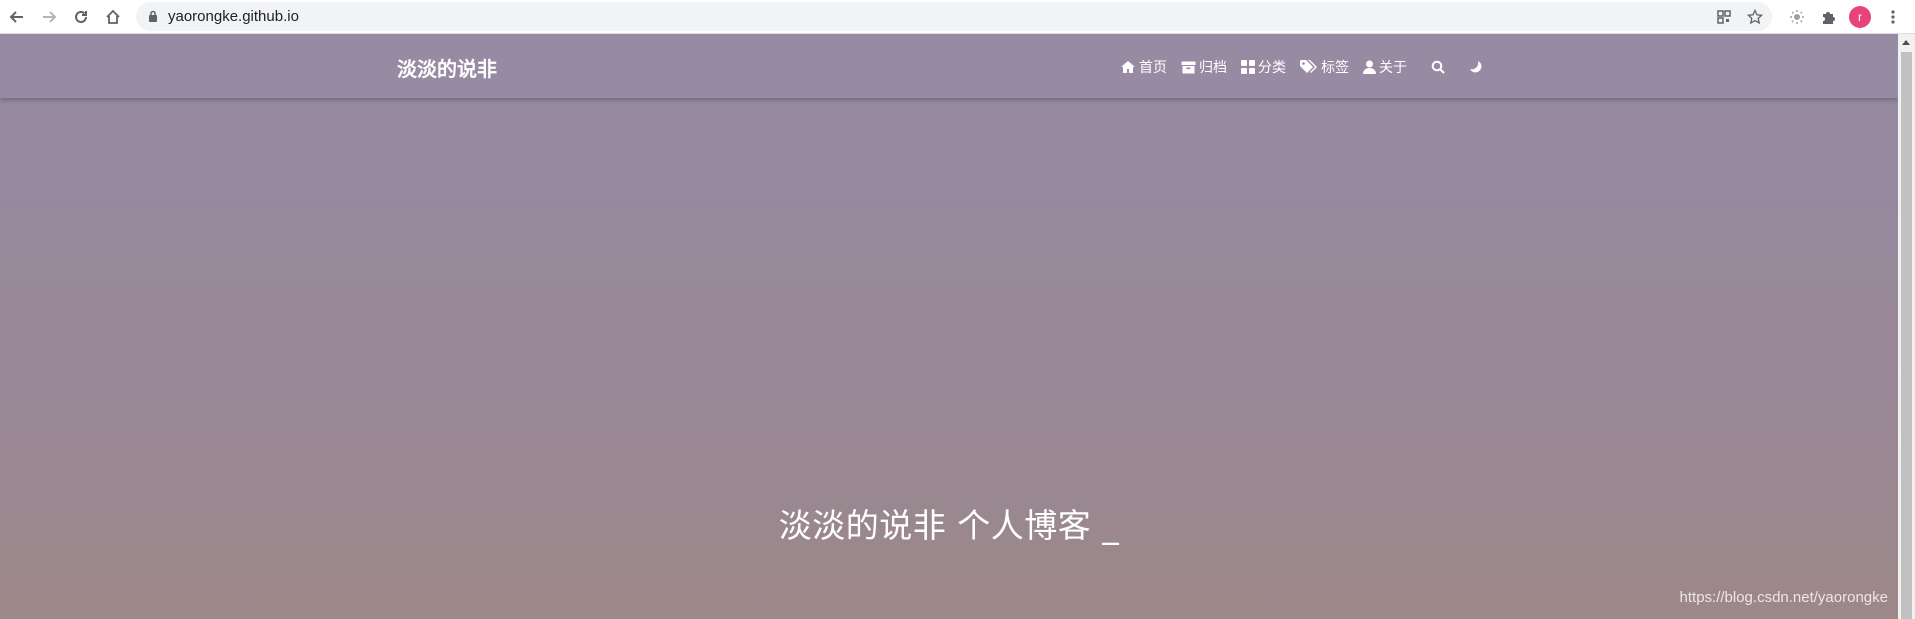 The height and width of the screenshot is (619, 1915). Describe the element at coordinates (1213, 68) in the screenshot. I see `nav-item-label: 归档` at that location.